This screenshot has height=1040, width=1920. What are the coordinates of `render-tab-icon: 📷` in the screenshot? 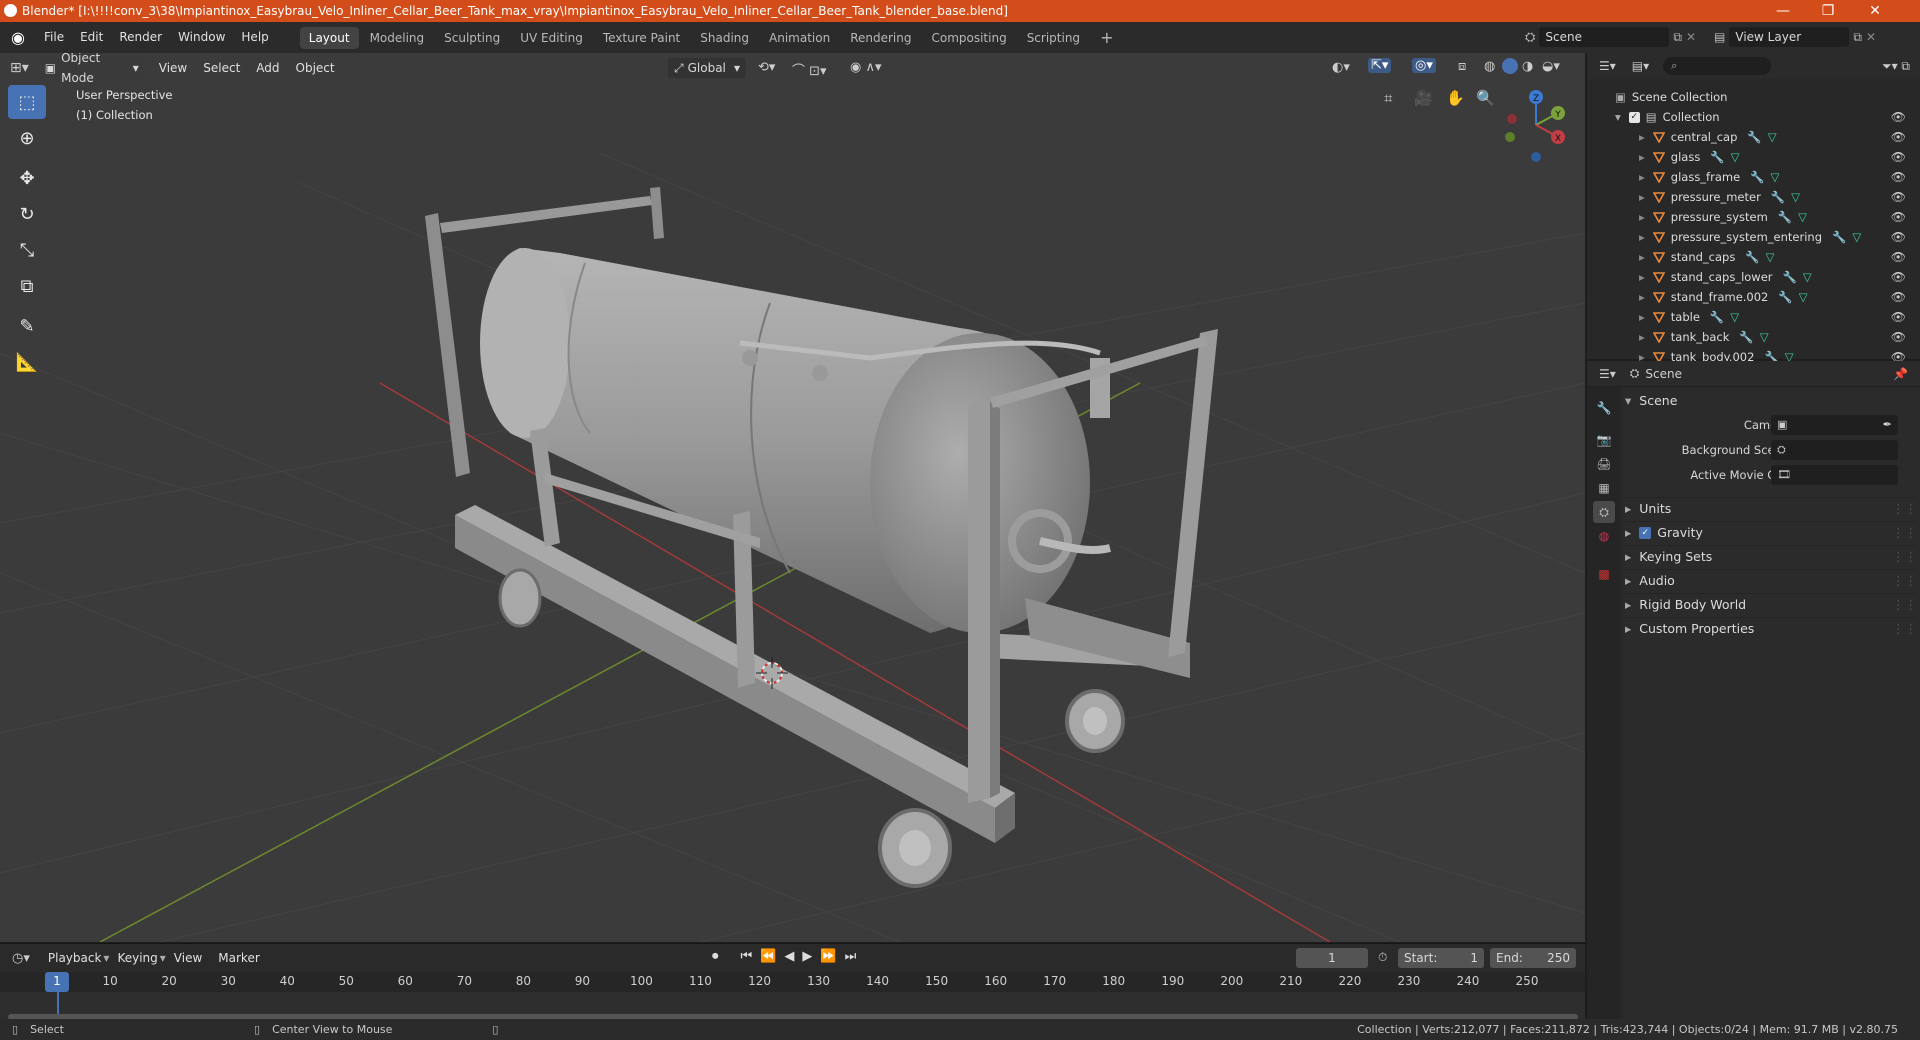 It's located at (1604, 440).